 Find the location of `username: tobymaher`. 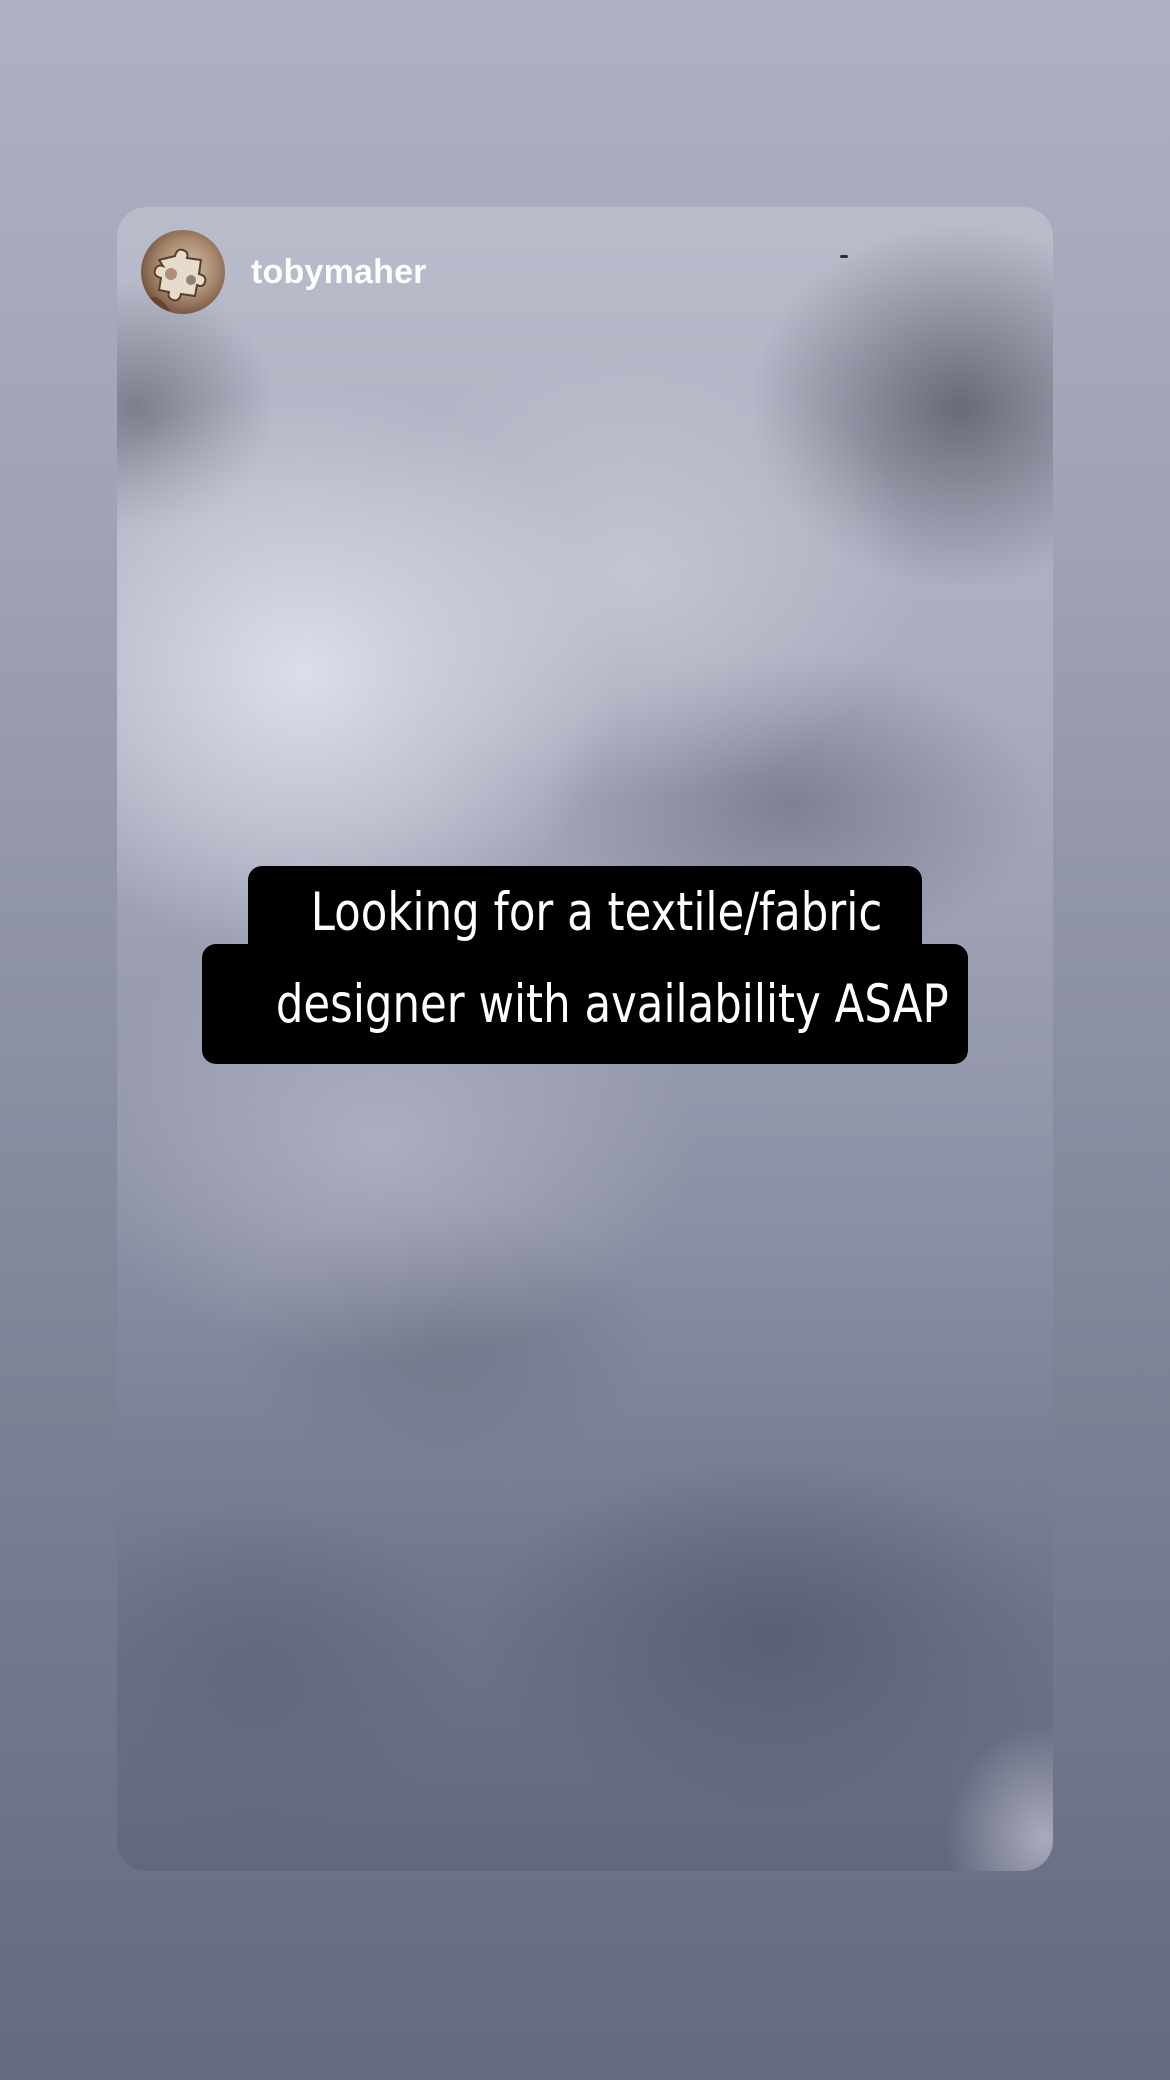

username: tobymaher is located at coordinates (339, 272).